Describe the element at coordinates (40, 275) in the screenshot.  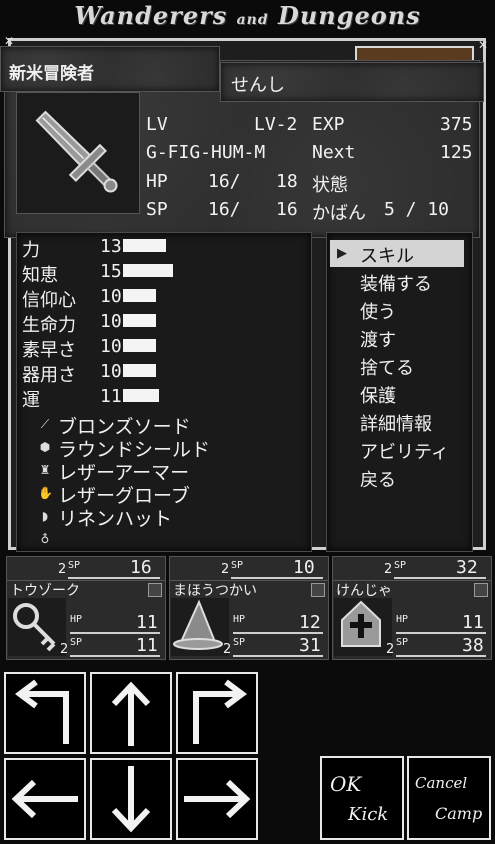
I see `attribute-label: 知恵` at that location.